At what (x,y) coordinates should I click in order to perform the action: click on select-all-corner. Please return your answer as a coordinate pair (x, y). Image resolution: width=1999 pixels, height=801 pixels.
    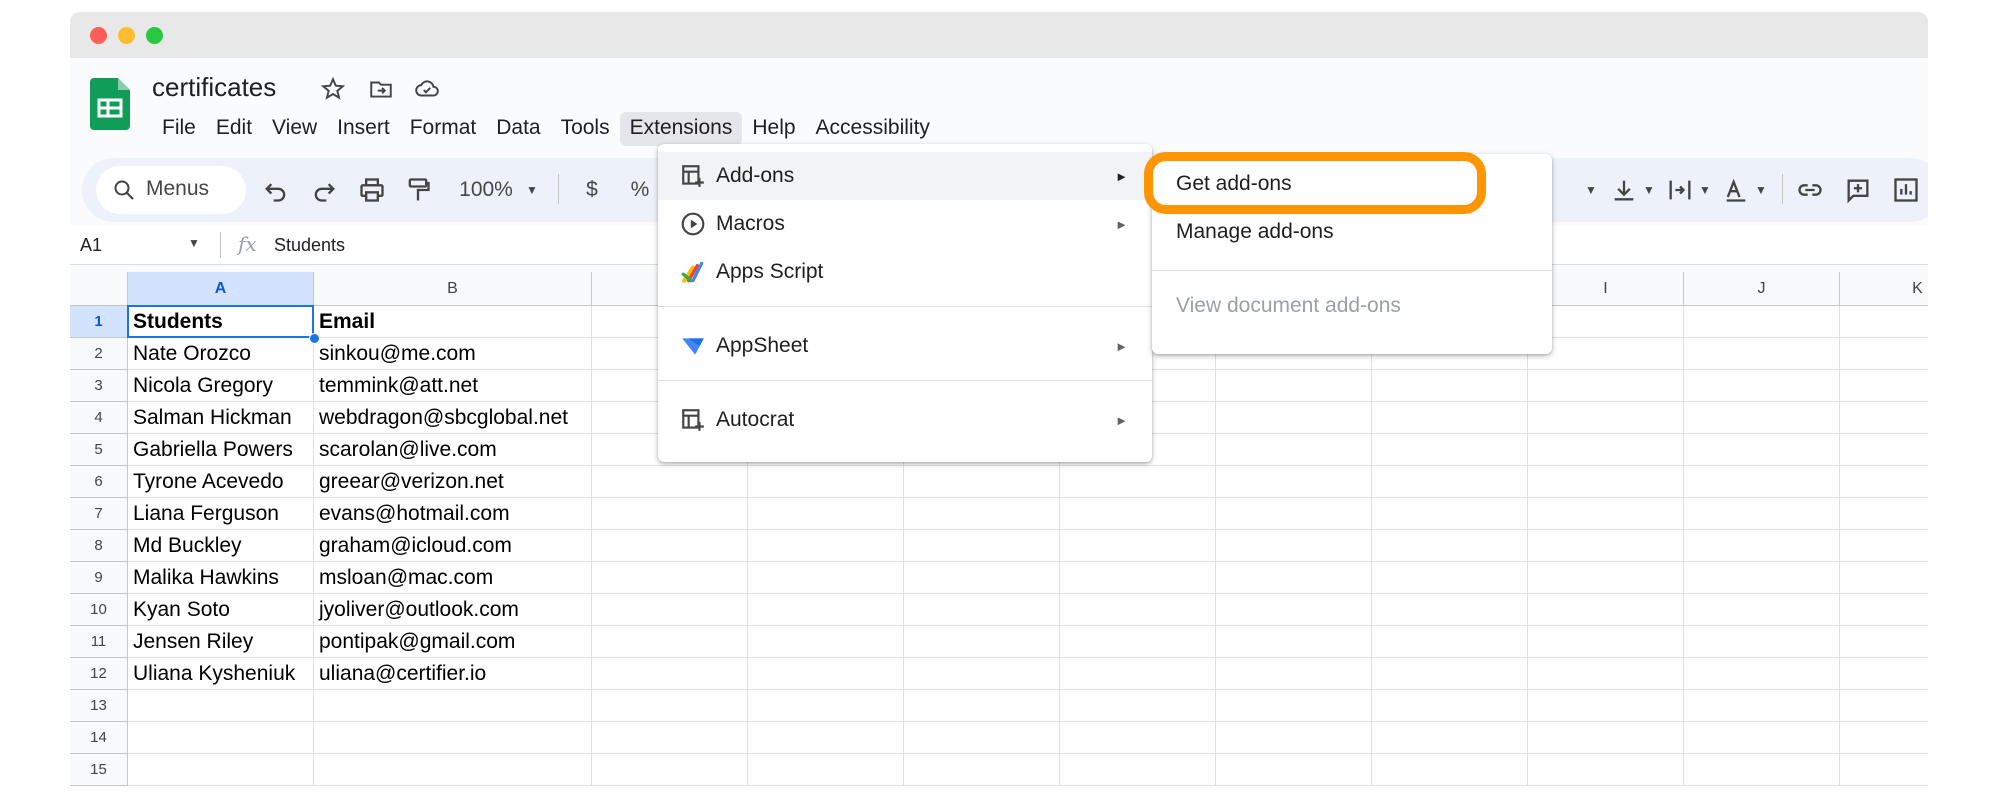
    Looking at the image, I should click on (99, 289).